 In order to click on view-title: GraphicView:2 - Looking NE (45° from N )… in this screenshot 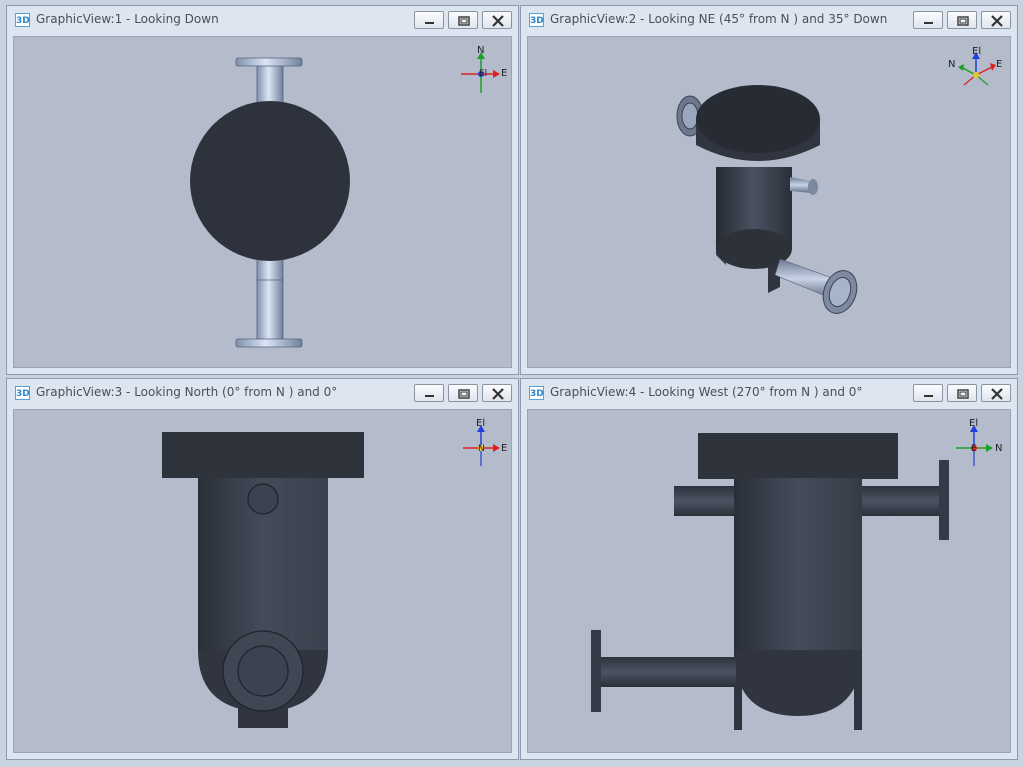, I will do `click(719, 19)`.